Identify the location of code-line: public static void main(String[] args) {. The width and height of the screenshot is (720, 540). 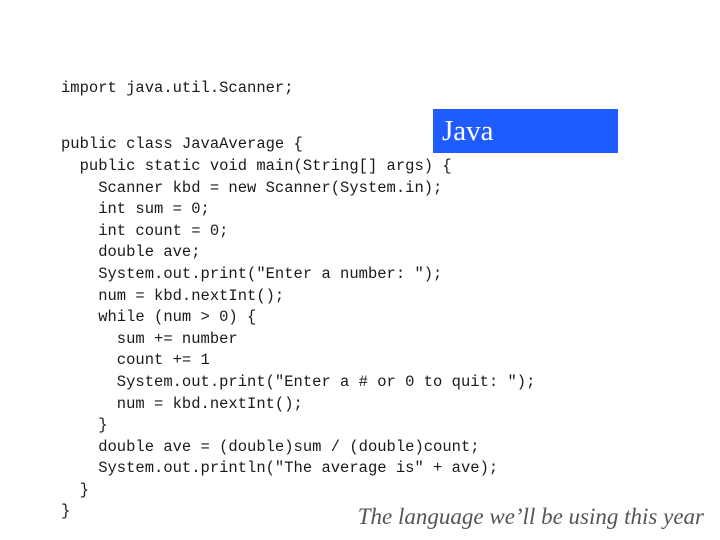
(256, 166).